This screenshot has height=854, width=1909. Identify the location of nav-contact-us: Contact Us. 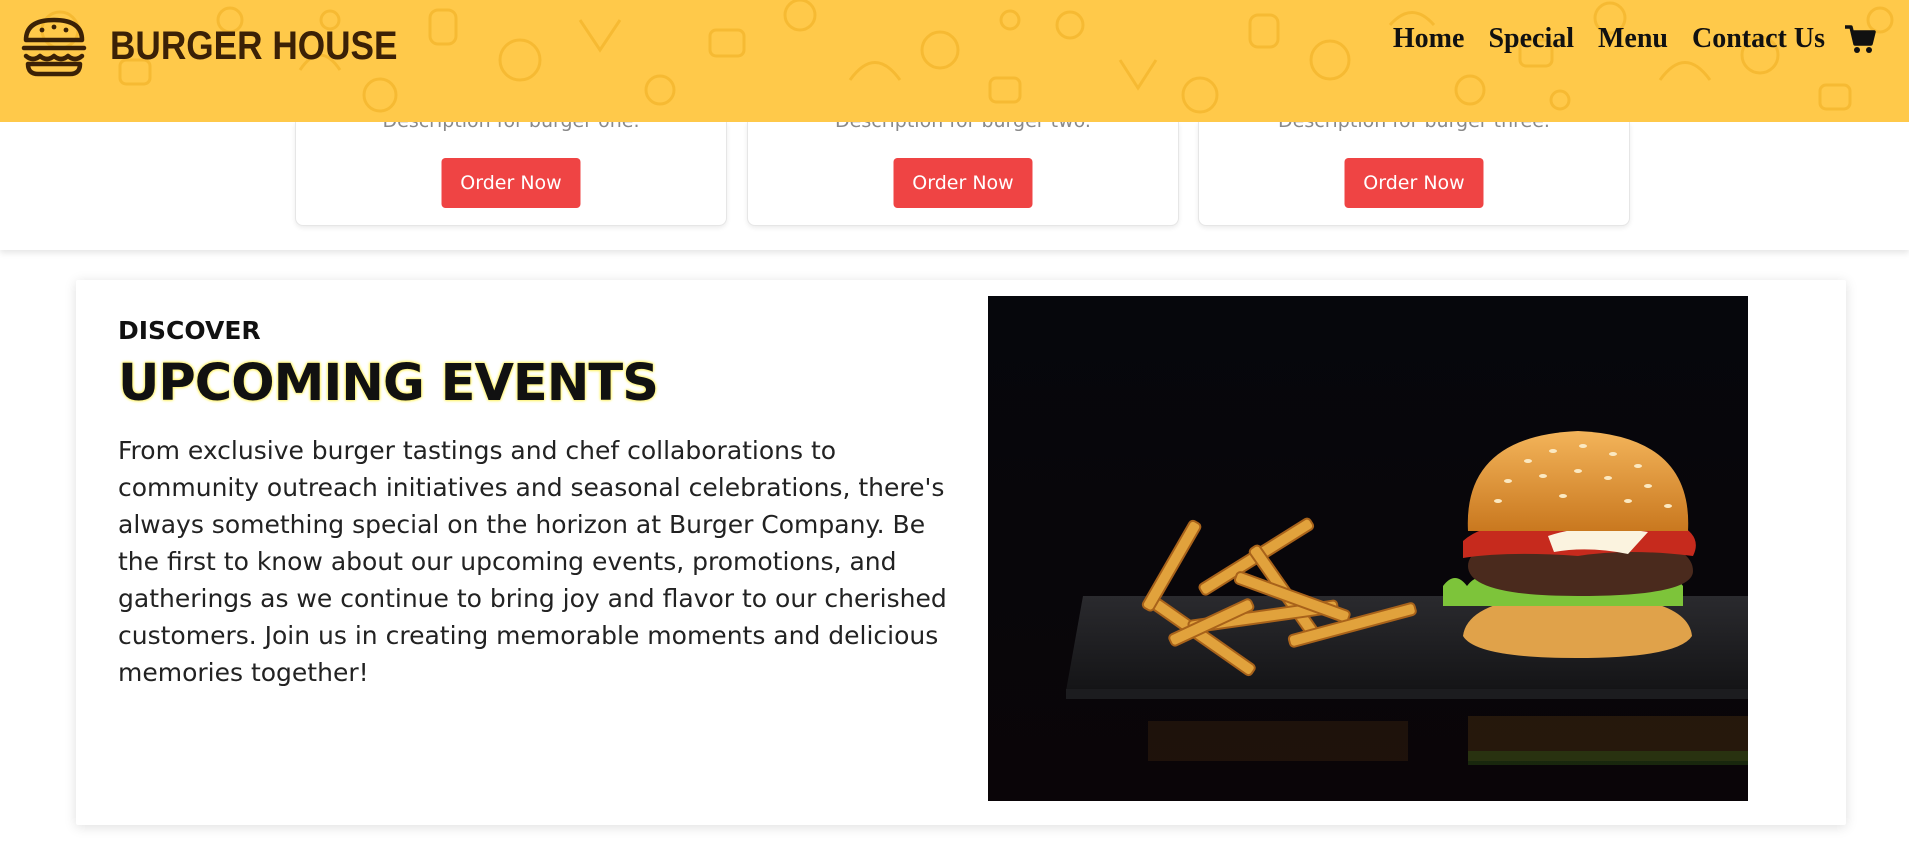
(1758, 39).